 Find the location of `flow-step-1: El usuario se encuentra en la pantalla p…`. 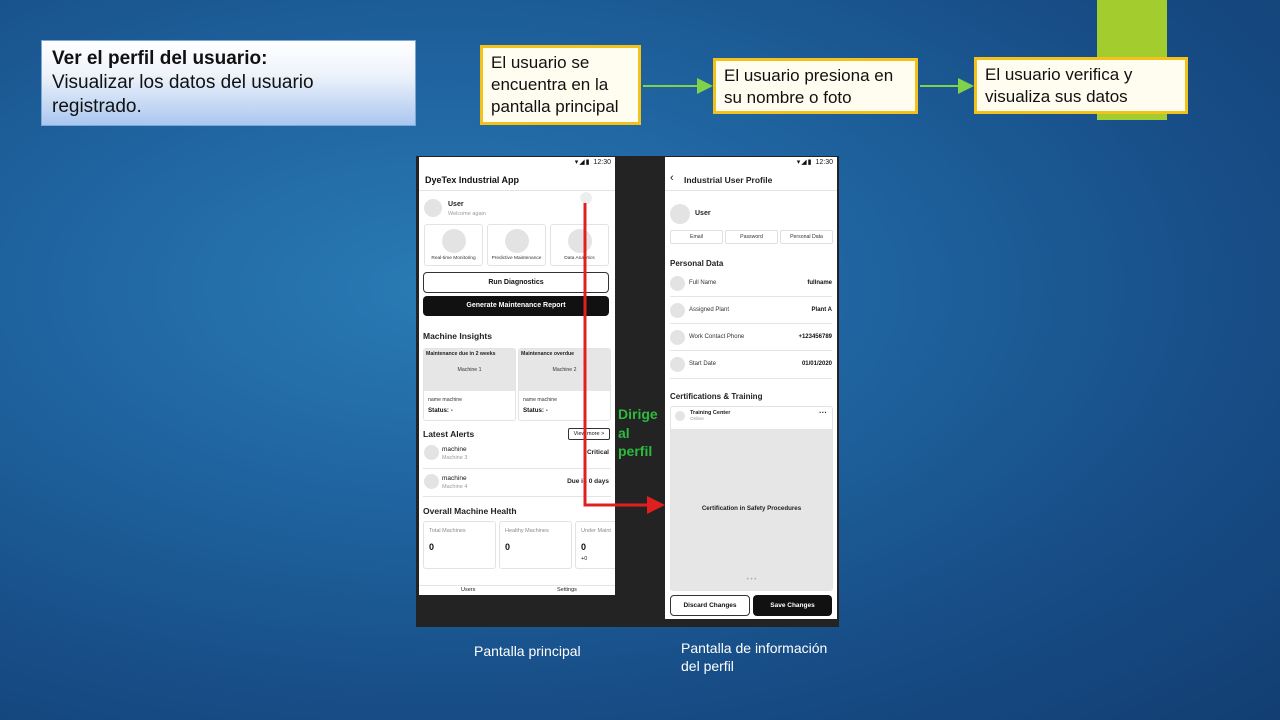

flow-step-1: El usuario se encuentra en la pantalla p… is located at coordinates (560, 85).